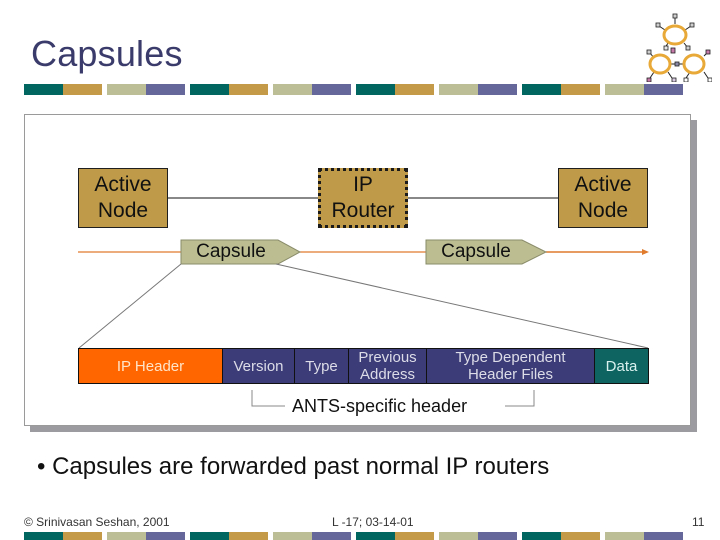 The width and height of the screenshot is (720, 540). Describe the element at coordinates (107, 53) in the screenshot. I see `slide-title: Capsules` at that location.